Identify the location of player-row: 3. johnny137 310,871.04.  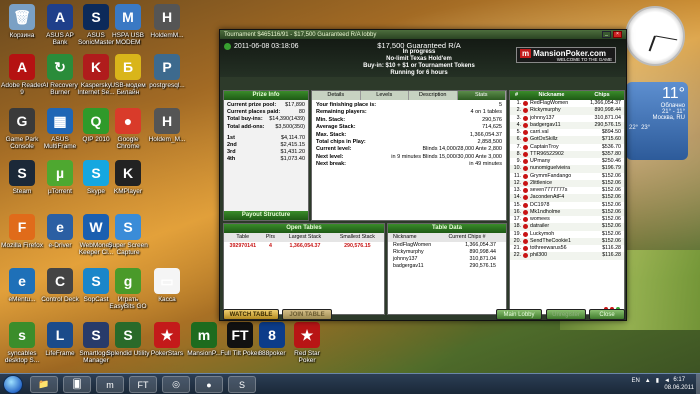
(567, 118).